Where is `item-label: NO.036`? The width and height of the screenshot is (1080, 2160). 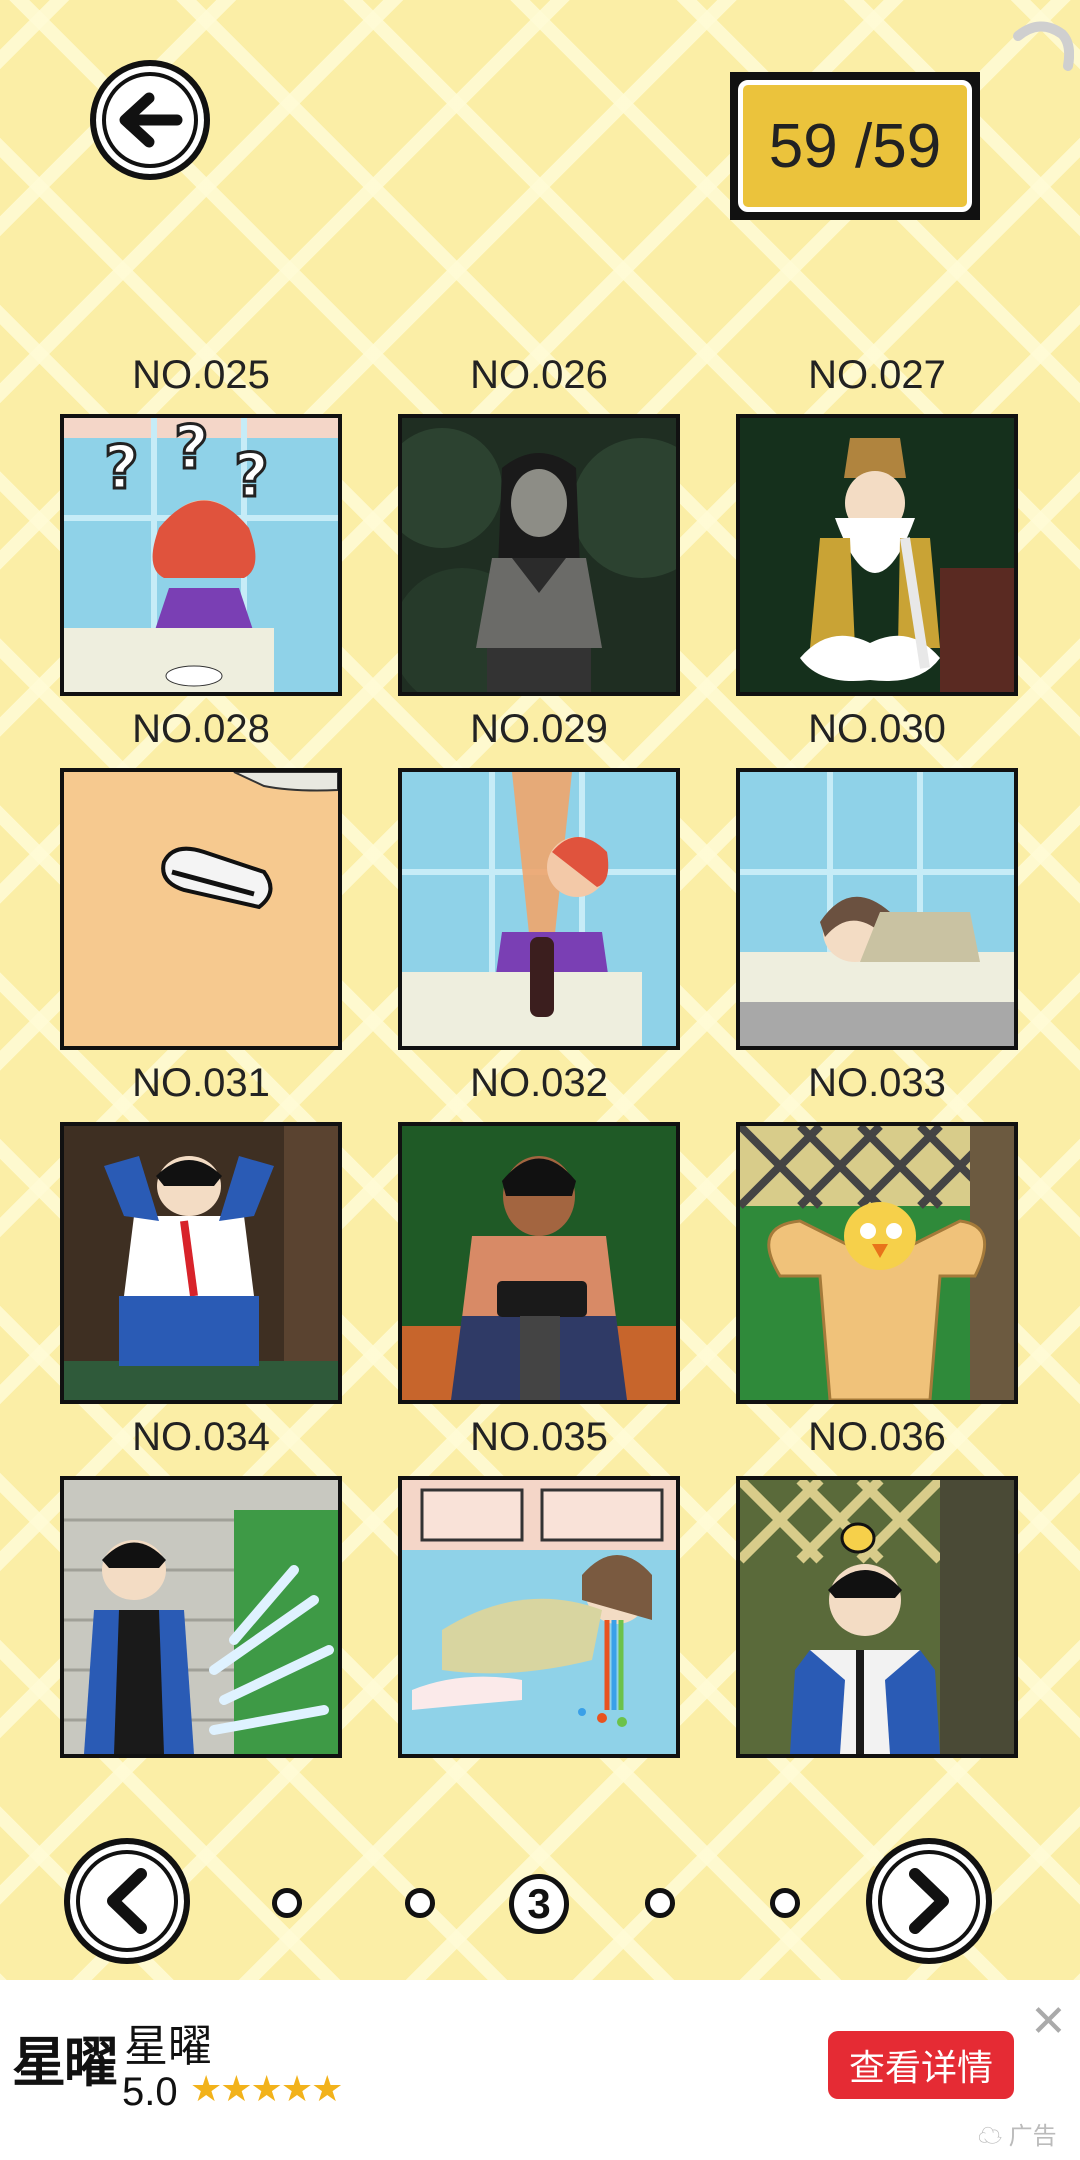 item-label: NO.036 is located at coordinates (877, 1437).